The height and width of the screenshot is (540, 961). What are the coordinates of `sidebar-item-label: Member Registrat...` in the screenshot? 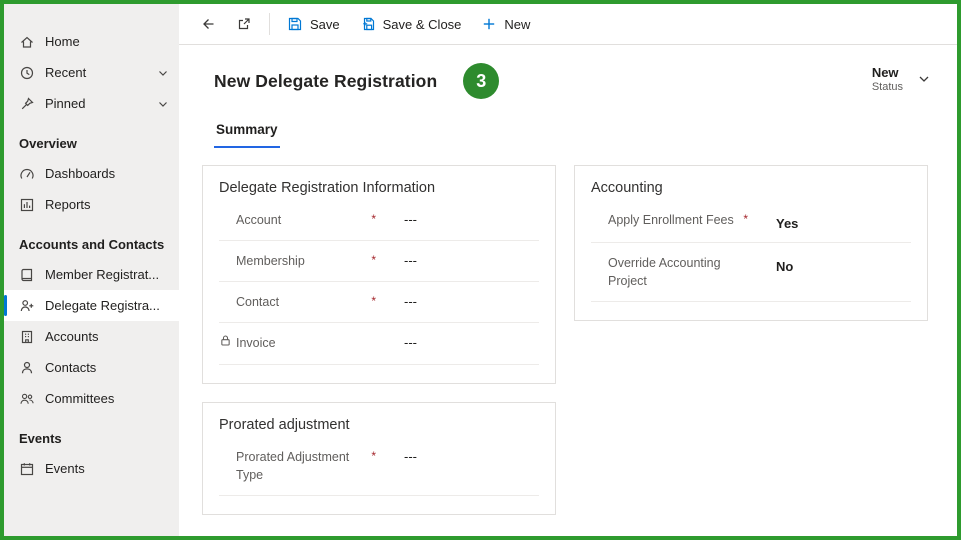 It's located at (102, 274).